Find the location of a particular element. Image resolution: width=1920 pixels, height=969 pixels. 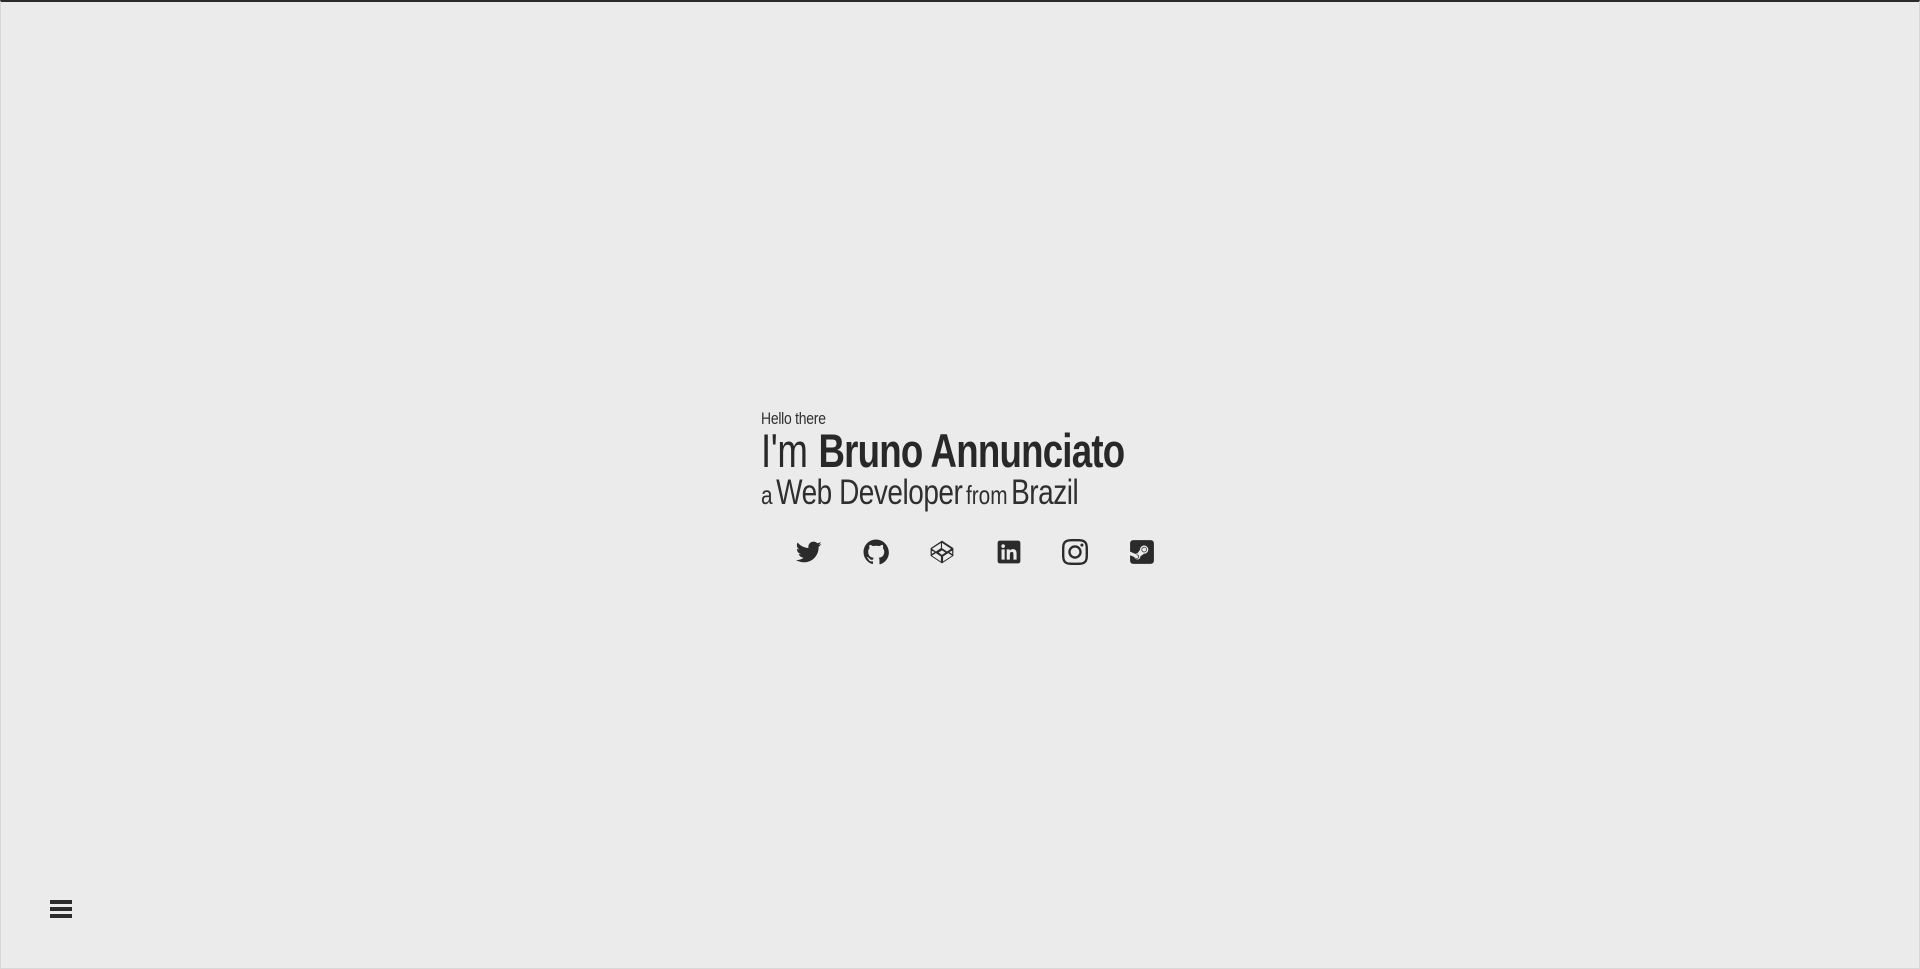

tagline: a Web Developer from Brazil is located at coordinates (929, 496).